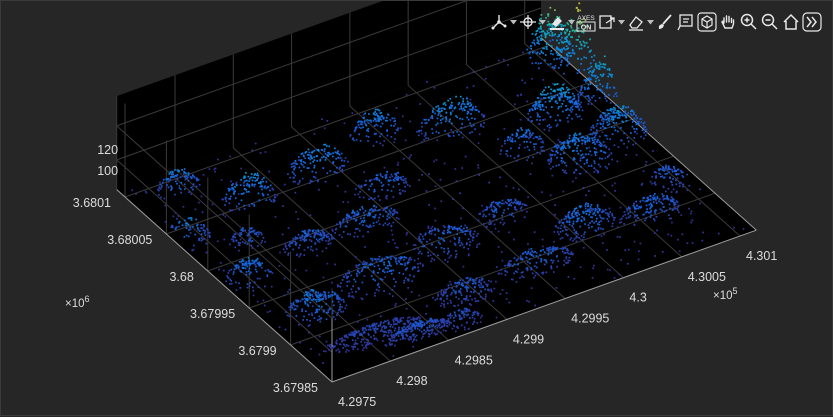 This screenshot has height=417, width=833. I want to click on zoom-out-button, so click(770, 22).